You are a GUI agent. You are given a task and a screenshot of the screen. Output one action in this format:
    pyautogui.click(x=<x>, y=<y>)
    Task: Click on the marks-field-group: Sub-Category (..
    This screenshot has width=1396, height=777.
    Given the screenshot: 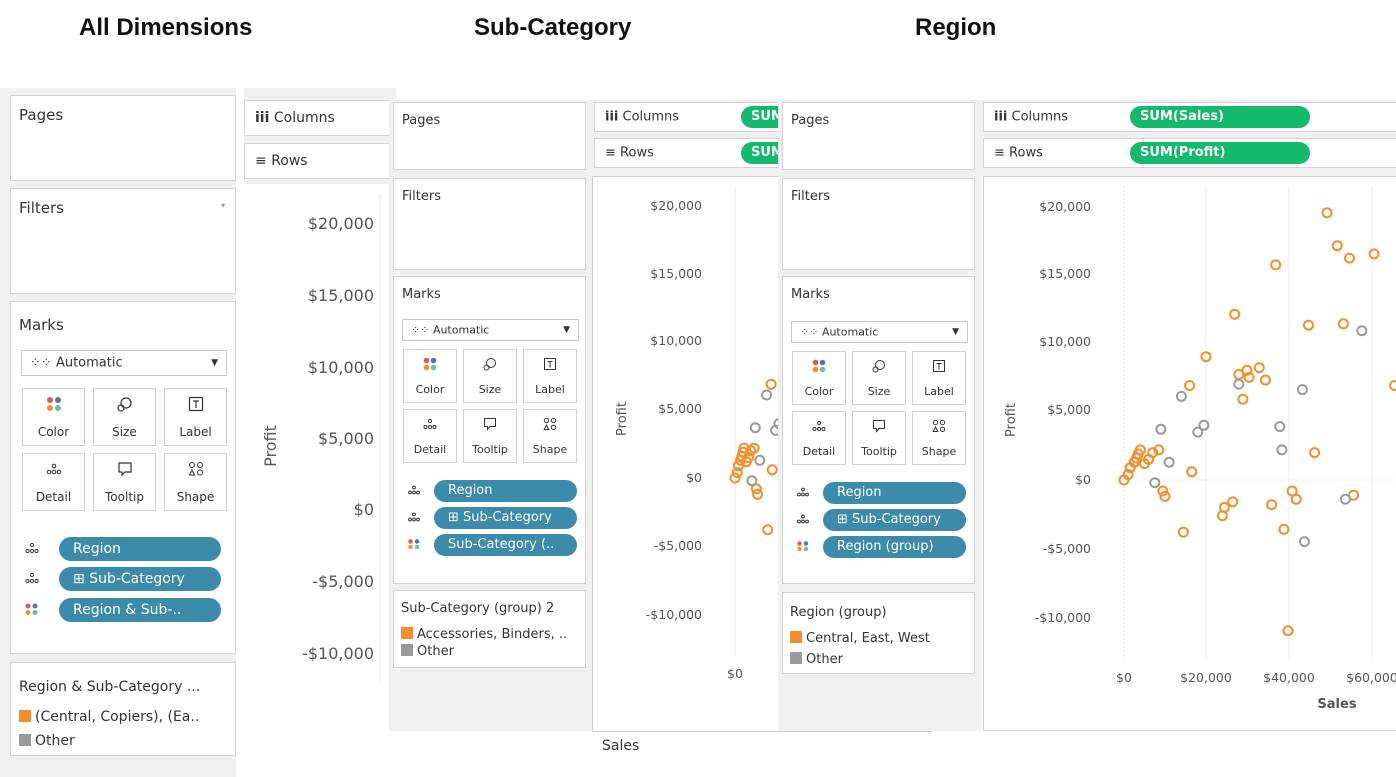 What is the action you would take?
    pyautogui.click(x=494, y=545)
    